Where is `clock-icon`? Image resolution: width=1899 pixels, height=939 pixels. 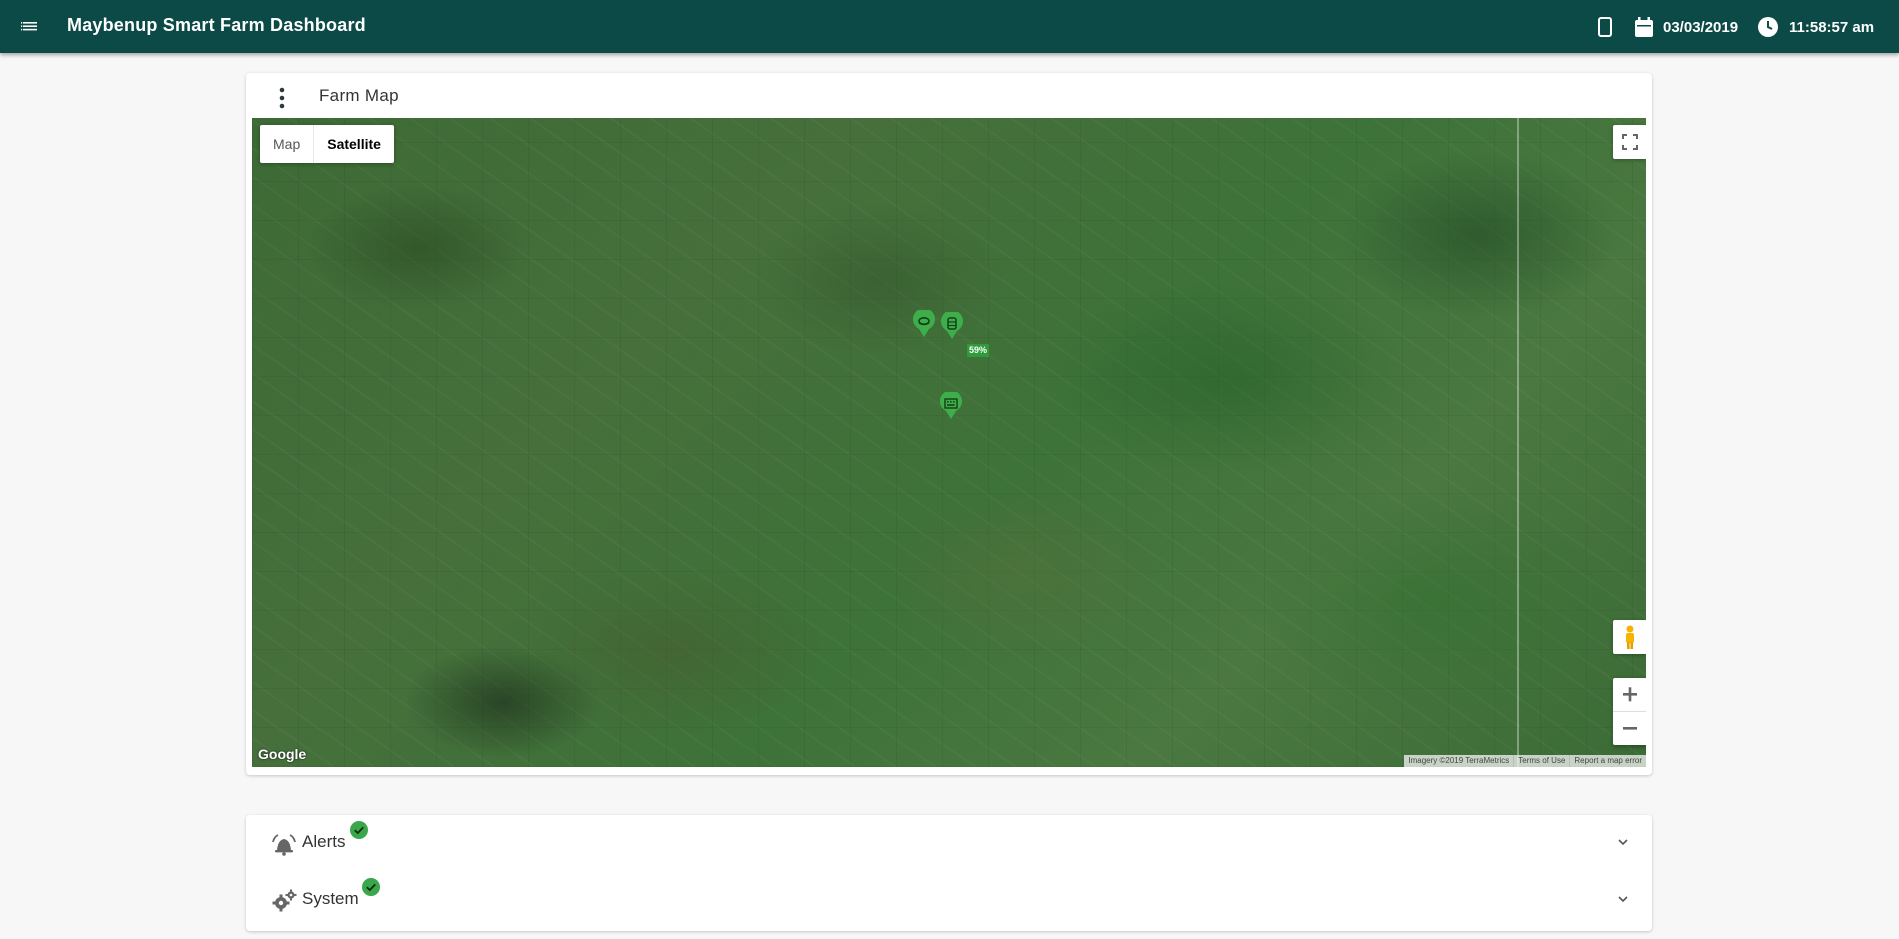
clock-icon is located at coordinates (1768, 27).